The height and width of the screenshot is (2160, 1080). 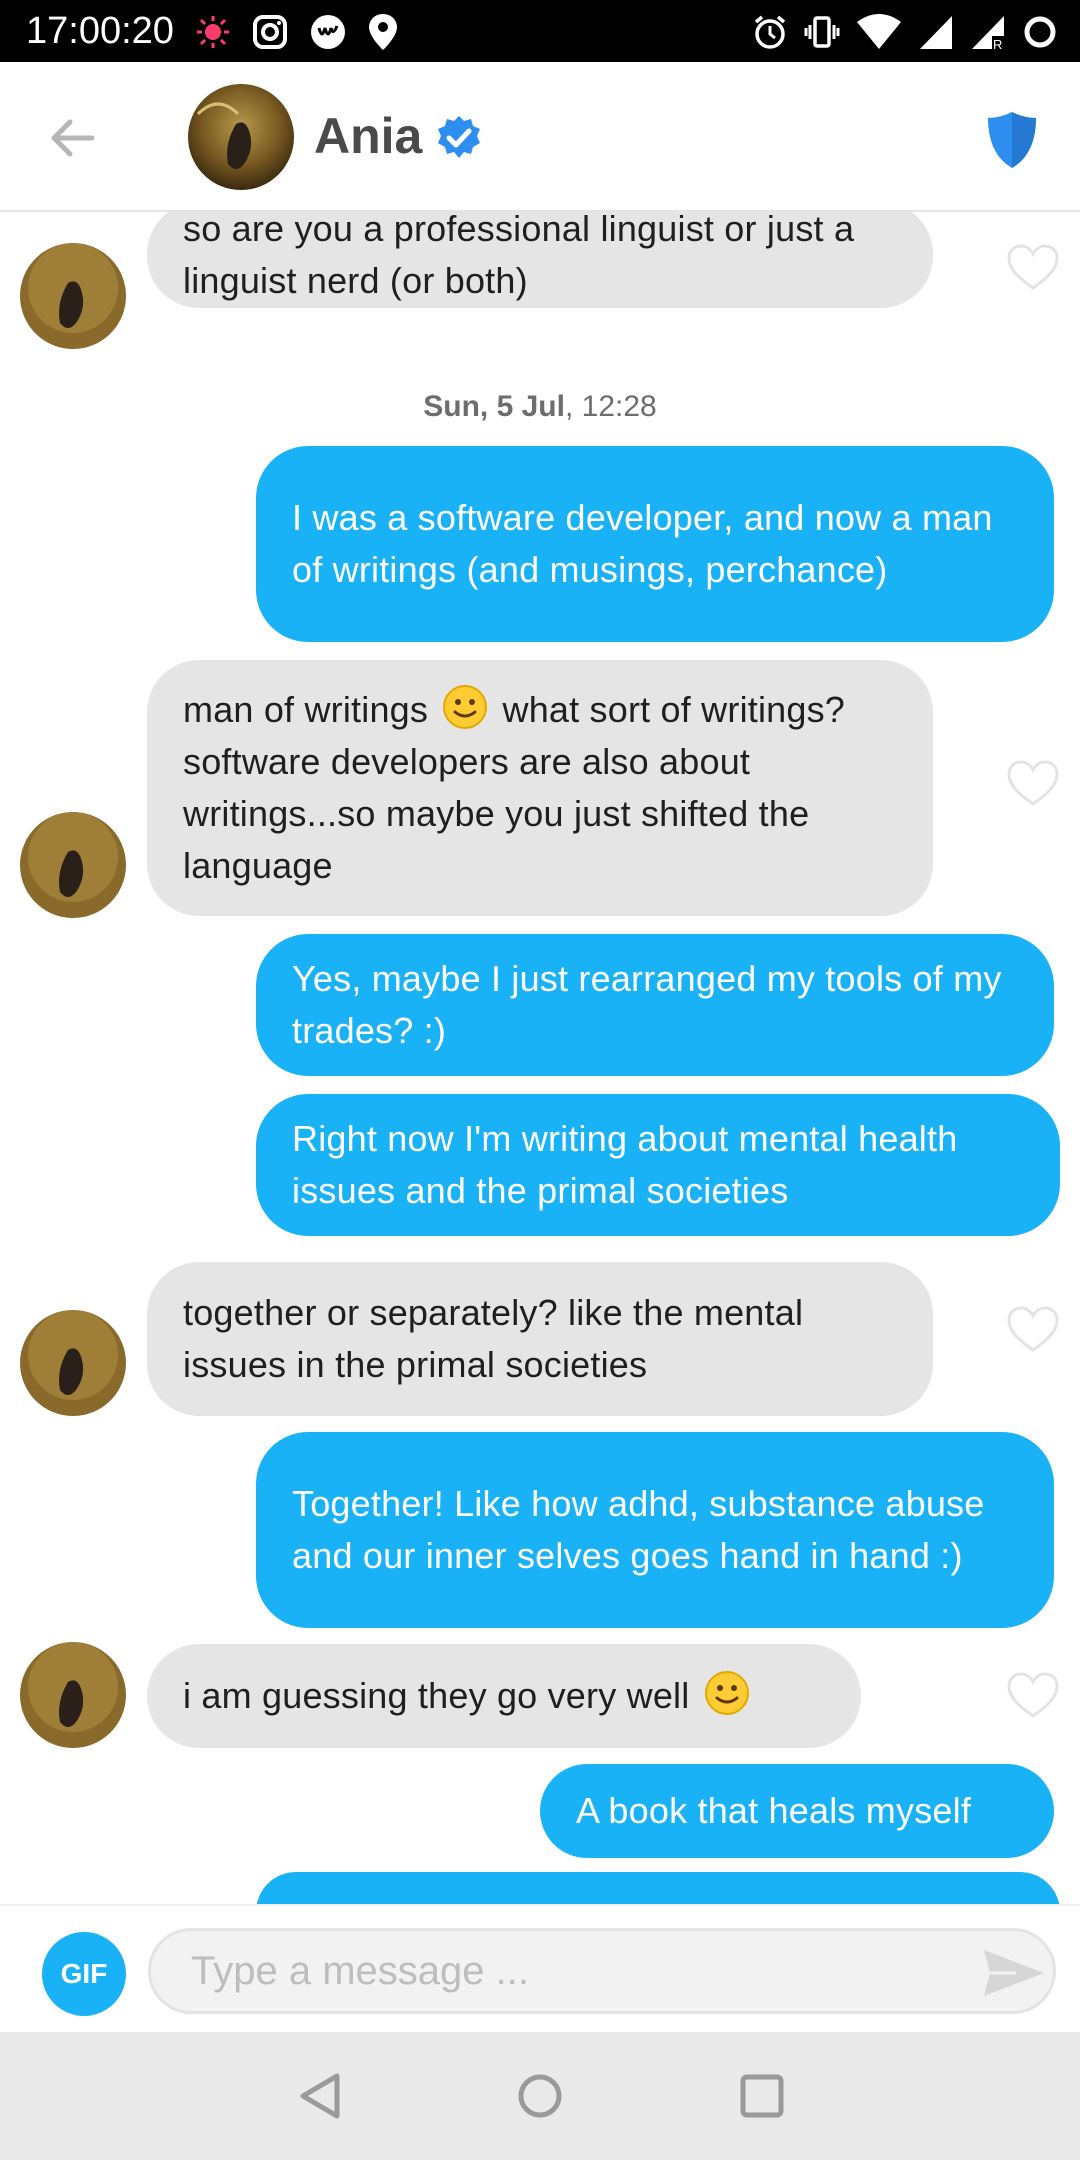 What do you see at coordinates (459, 137) in the screenshot?
I see `verified-badge-icon` at bounding box center [459, 137].